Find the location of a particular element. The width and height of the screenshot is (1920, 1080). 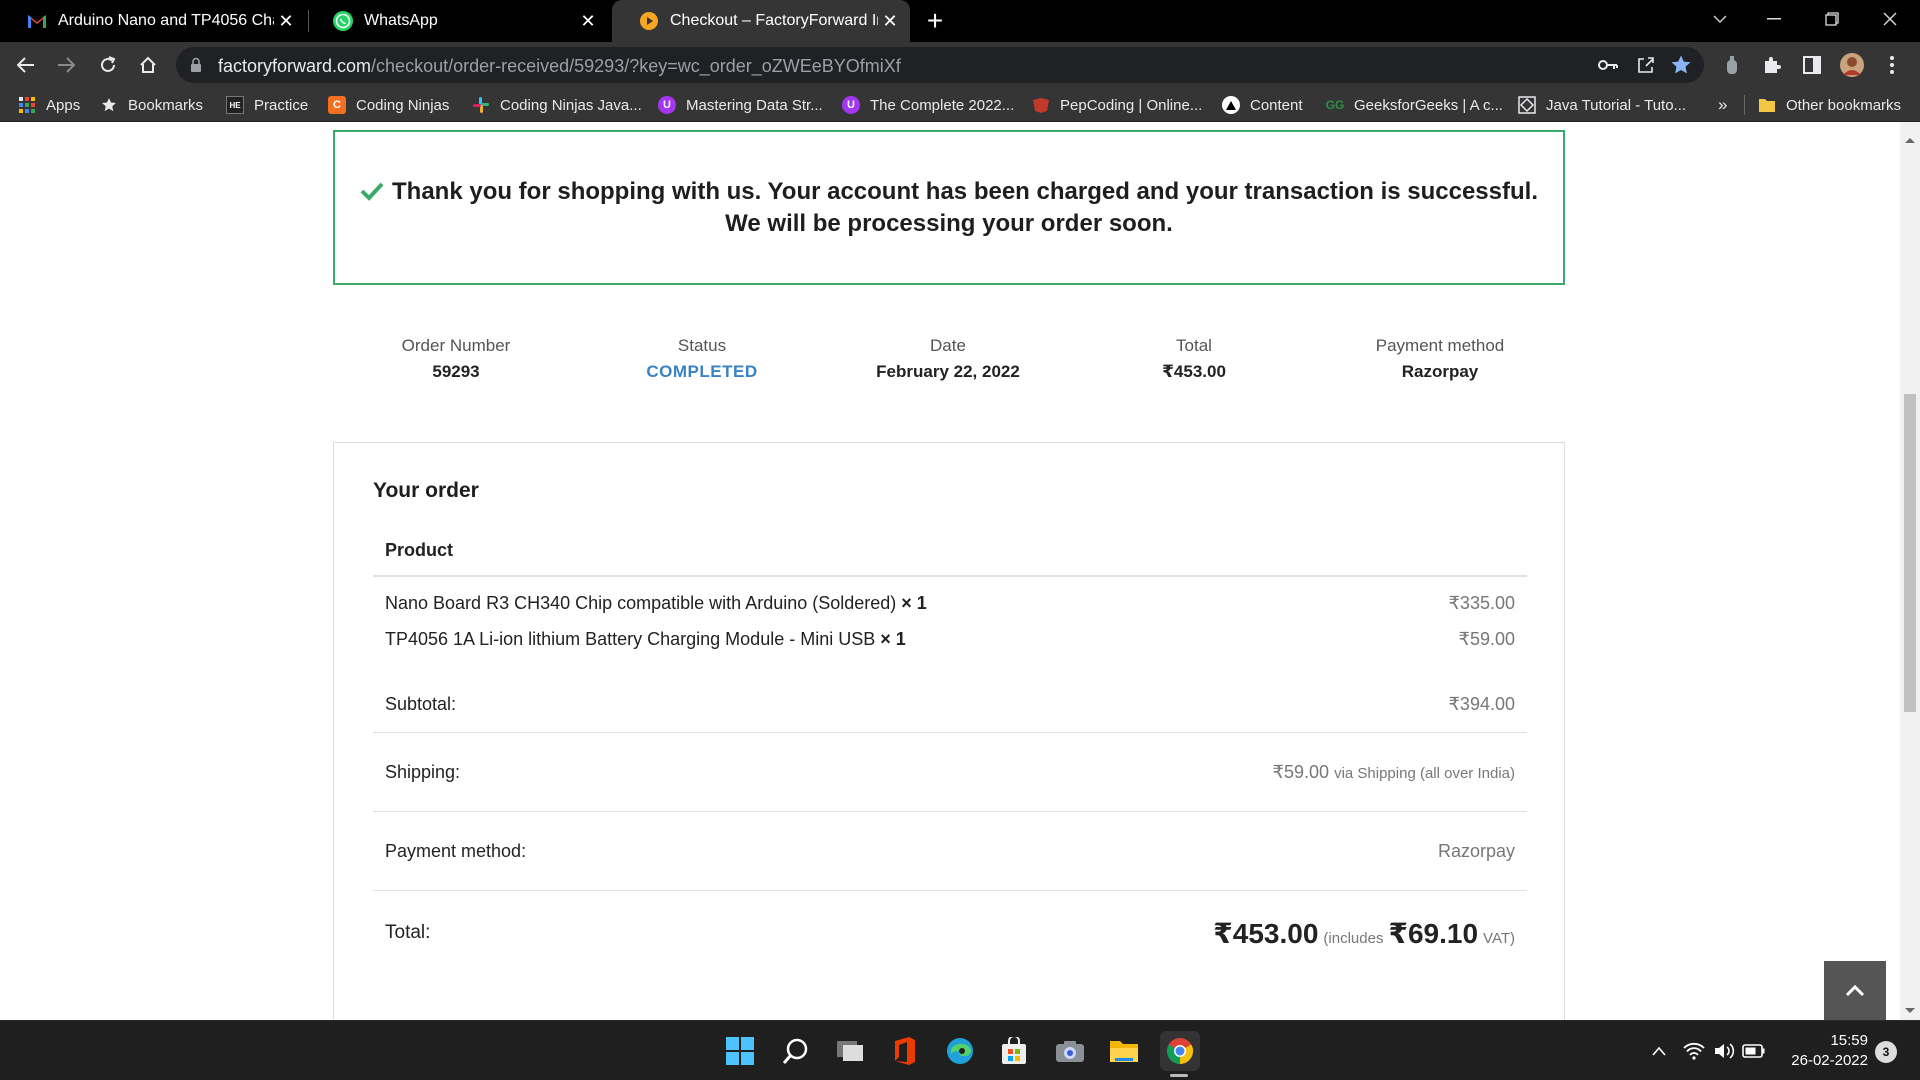

page-scrollbar is located at coordinates (1910, 571).